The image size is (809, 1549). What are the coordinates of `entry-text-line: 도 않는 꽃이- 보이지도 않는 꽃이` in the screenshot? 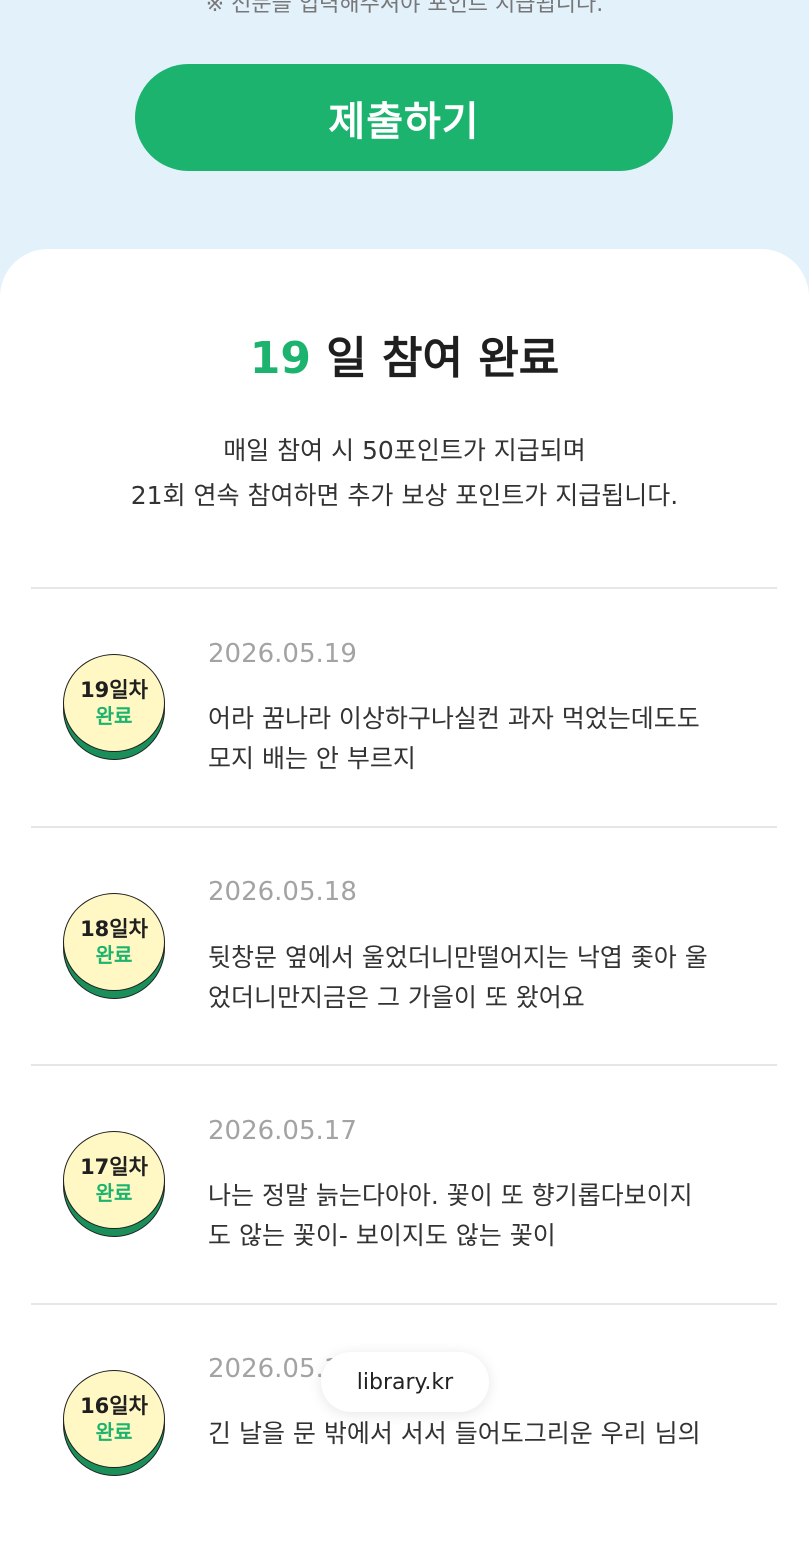 It's located at (382, 1235).